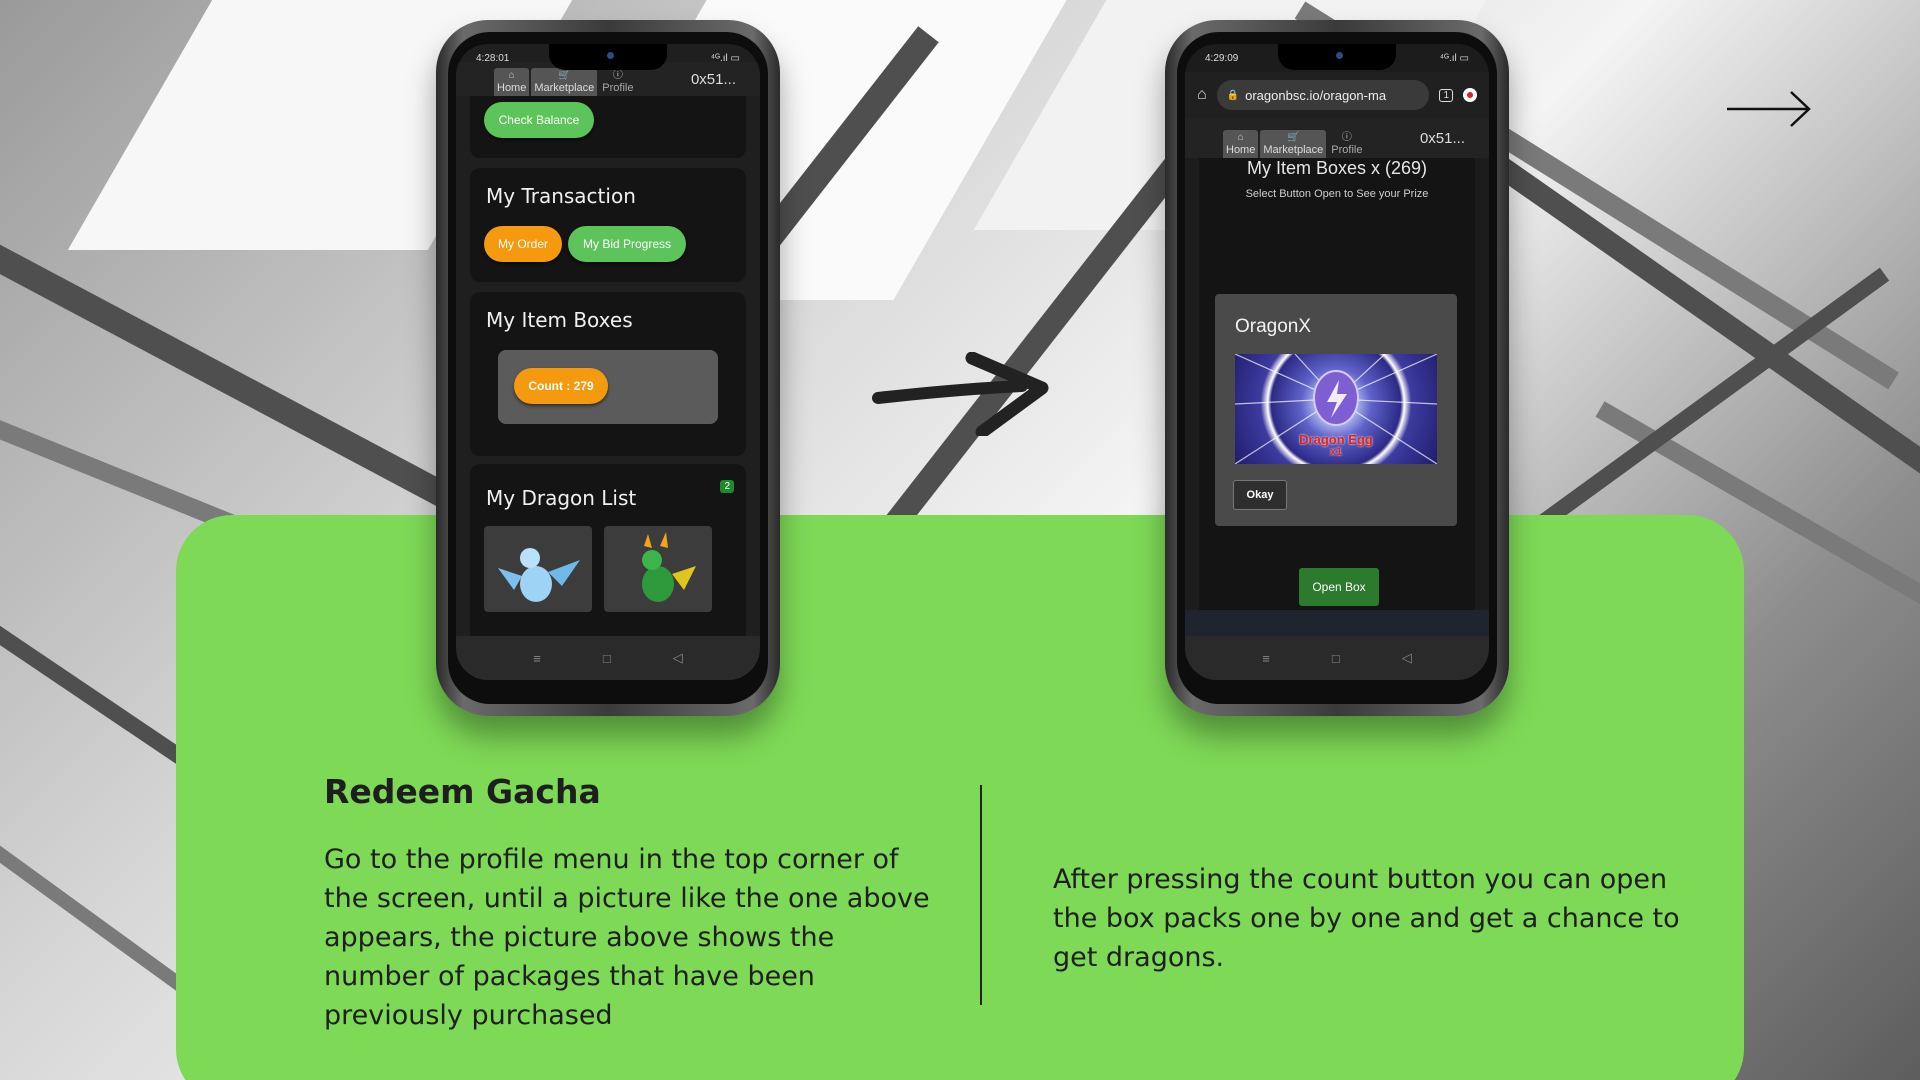 Image resolution: width=1920 pixels, height=1080 pixels. Describe the element at coordinates (493, 58) in the screenshot. I see `status-time: 4:28:01` at that location.